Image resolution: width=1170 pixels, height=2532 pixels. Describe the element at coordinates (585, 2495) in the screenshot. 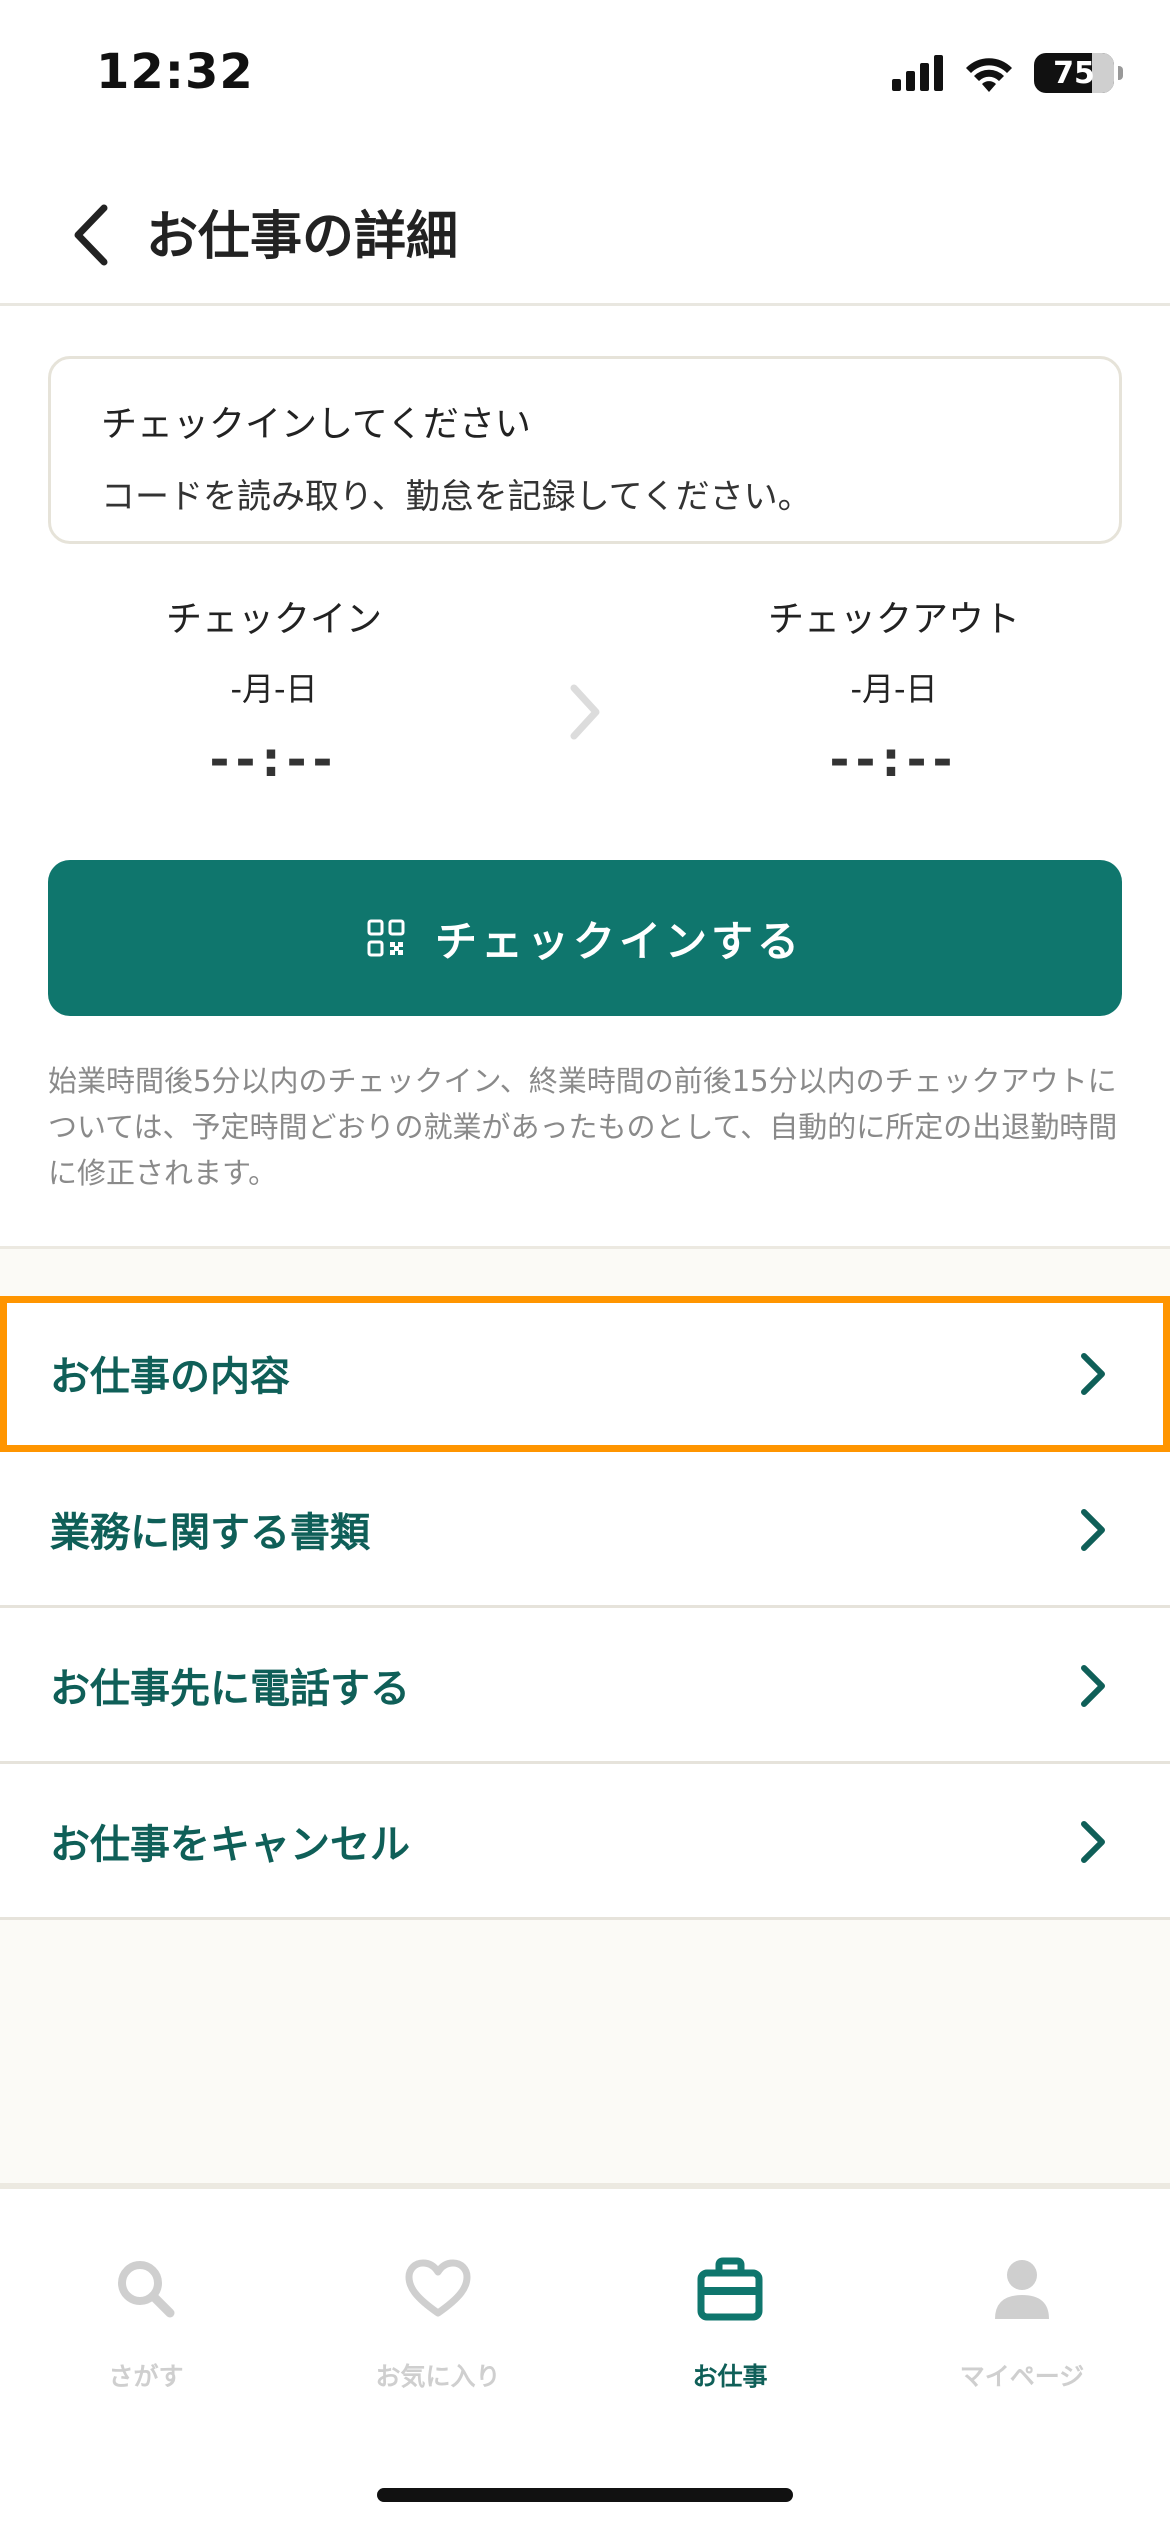

I see `home-indicator` at that location.